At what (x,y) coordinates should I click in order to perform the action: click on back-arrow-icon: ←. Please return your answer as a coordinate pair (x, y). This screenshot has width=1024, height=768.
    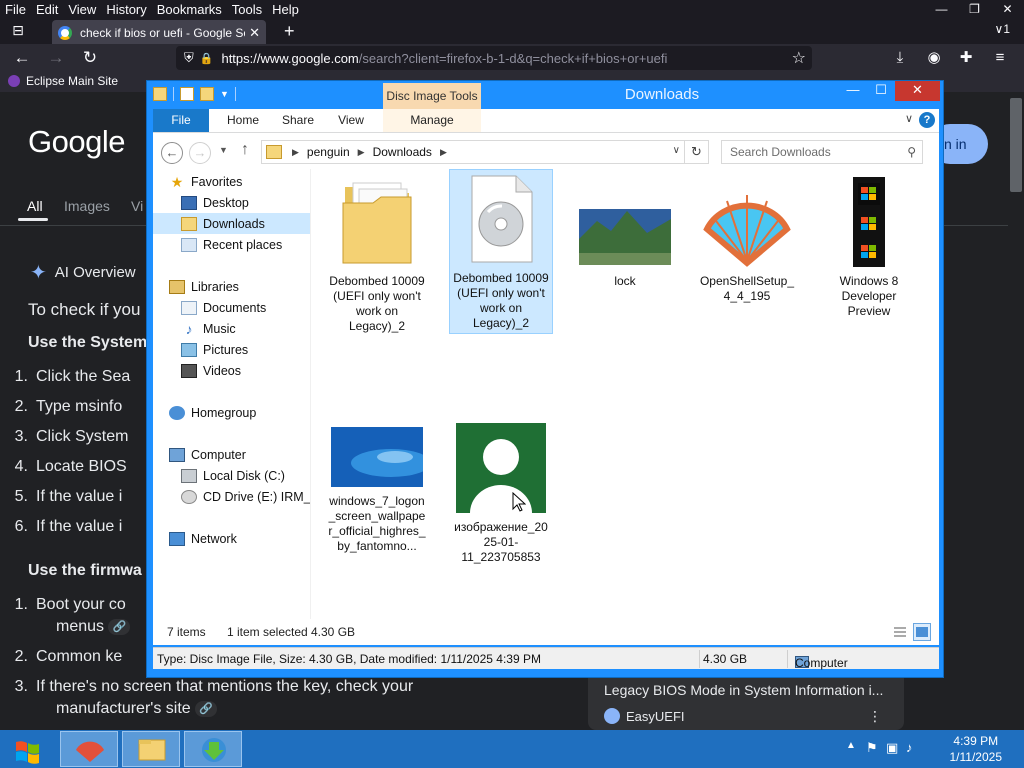
    Looking at the image, I should click on (22, 58).